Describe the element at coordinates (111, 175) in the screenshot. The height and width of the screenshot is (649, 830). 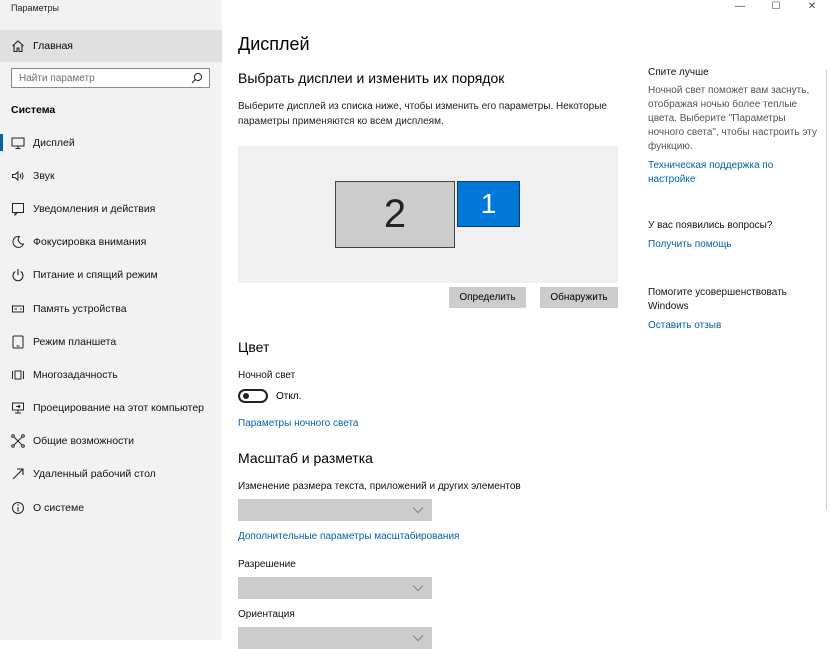
I see `sidebar-item-sound: Звук` at that location.